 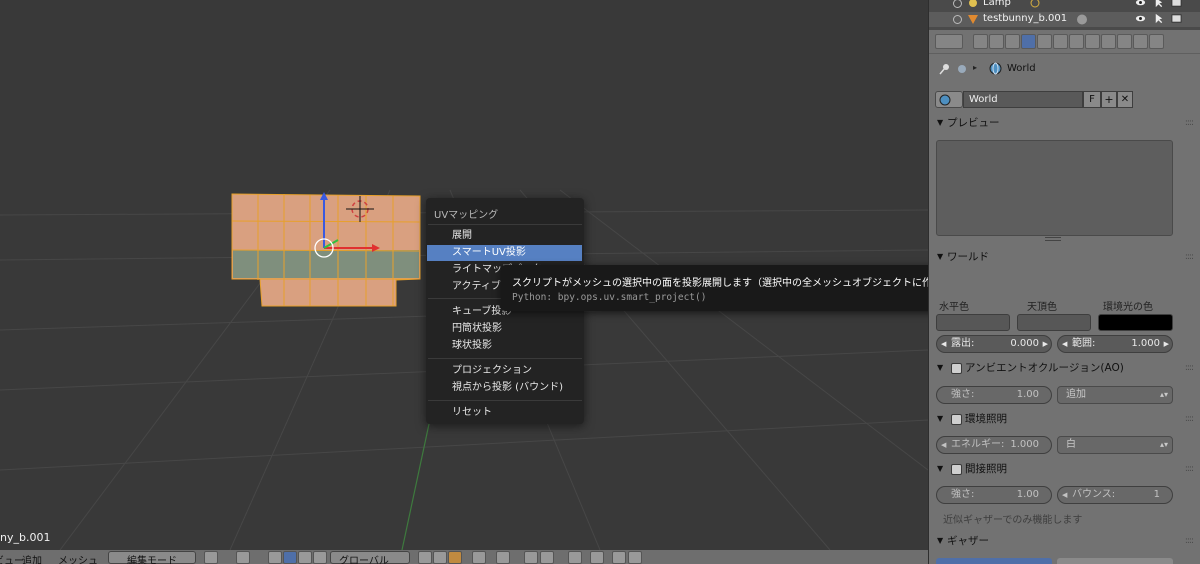 I want to click on ao-enable-checkbox, so click(x=956, y=368).